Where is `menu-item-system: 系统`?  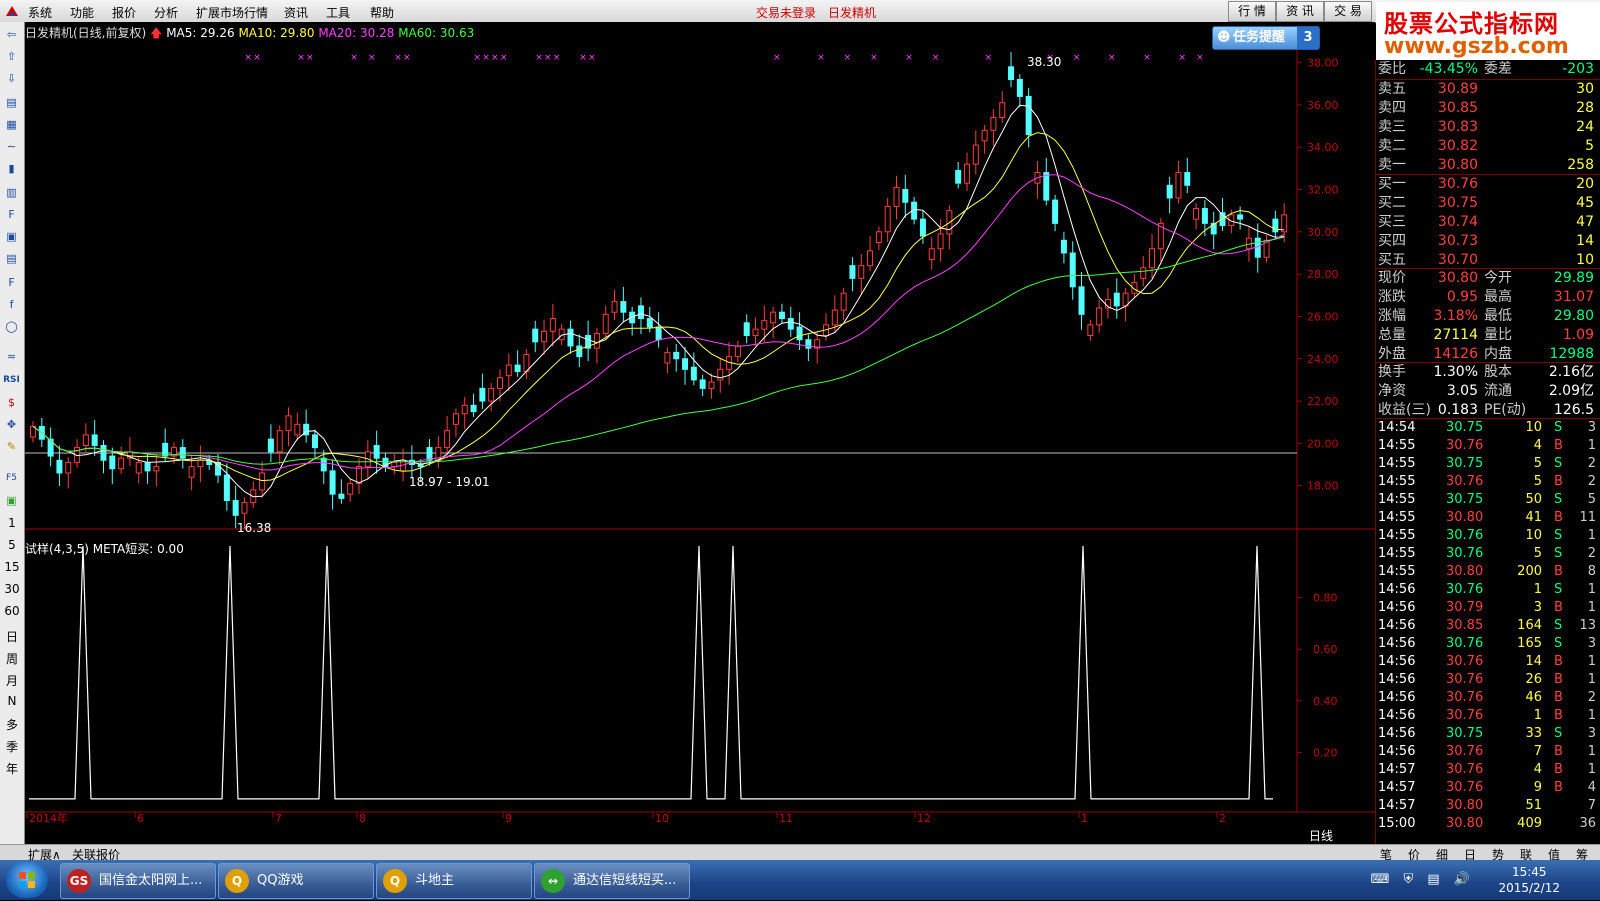 menu-item-system: 系统 is located at coordinates (40, 12).